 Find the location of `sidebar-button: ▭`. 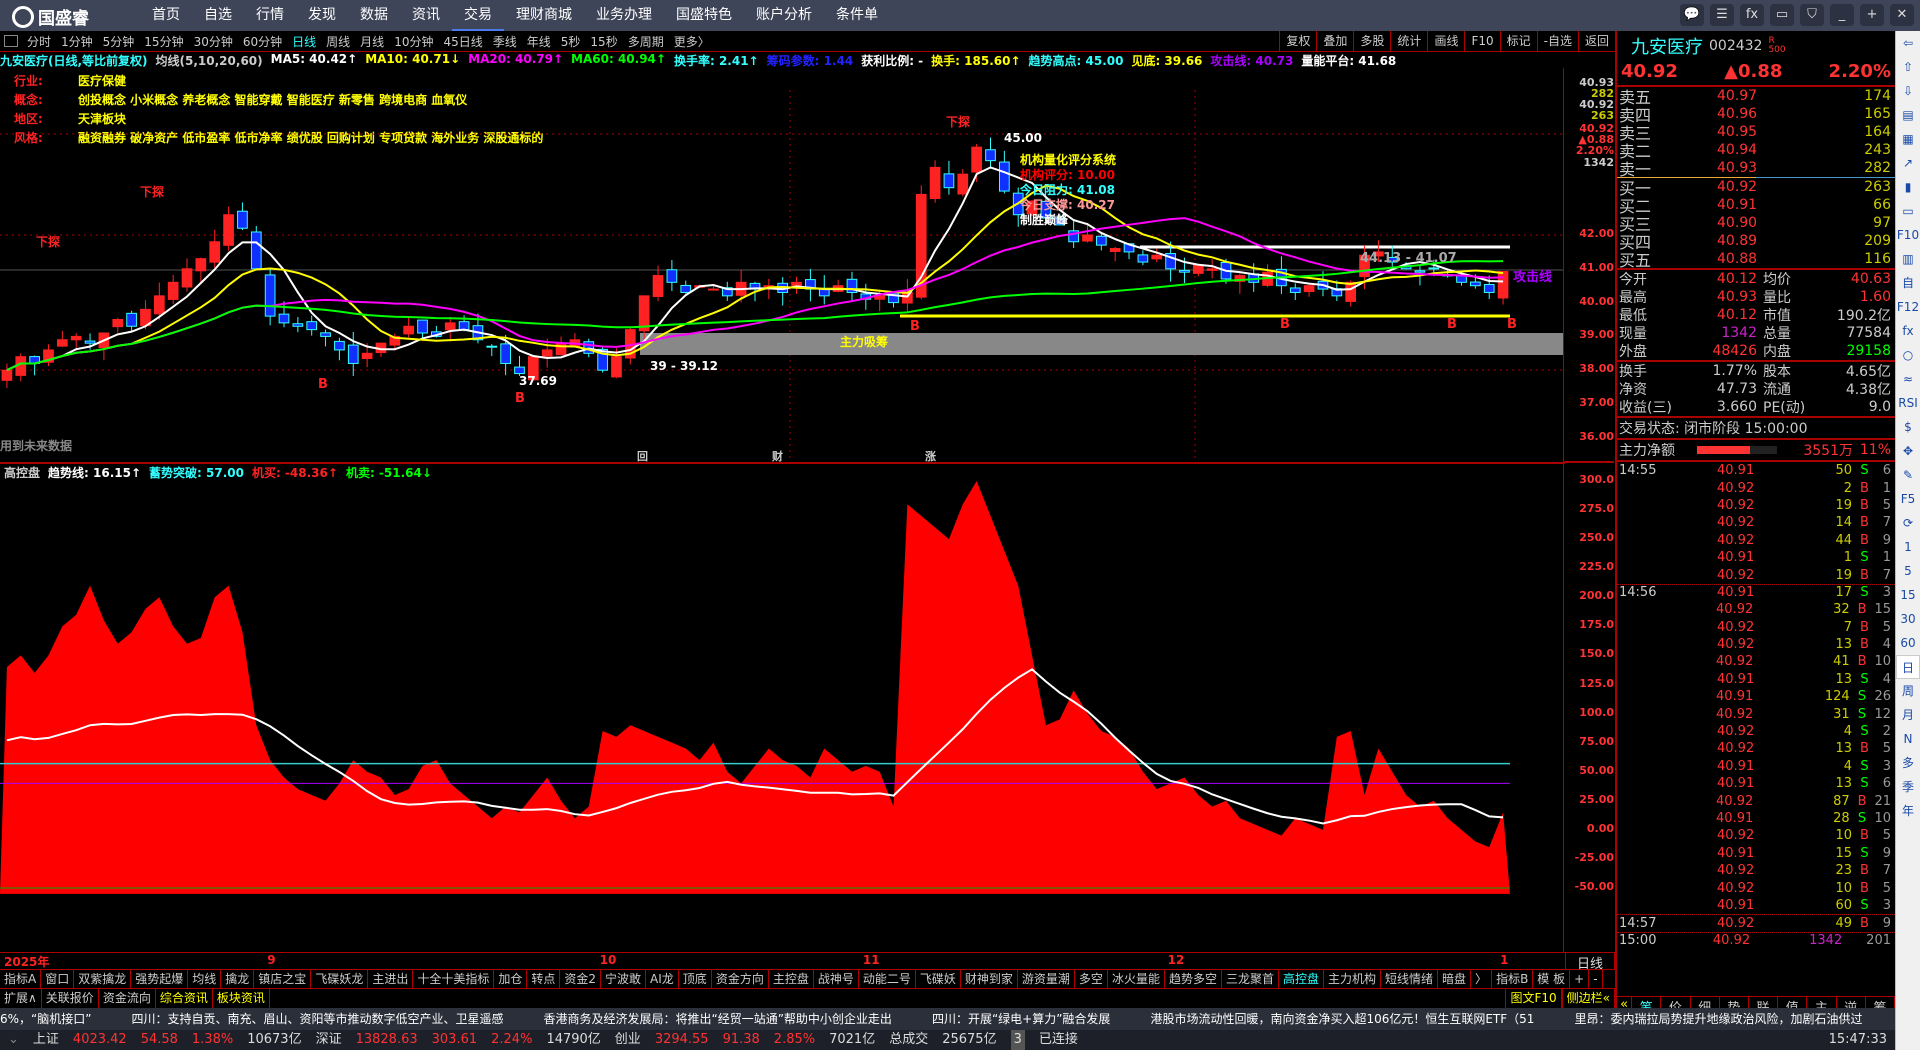

sidebar-button: ▭ is located at coordinates (1908, 211).